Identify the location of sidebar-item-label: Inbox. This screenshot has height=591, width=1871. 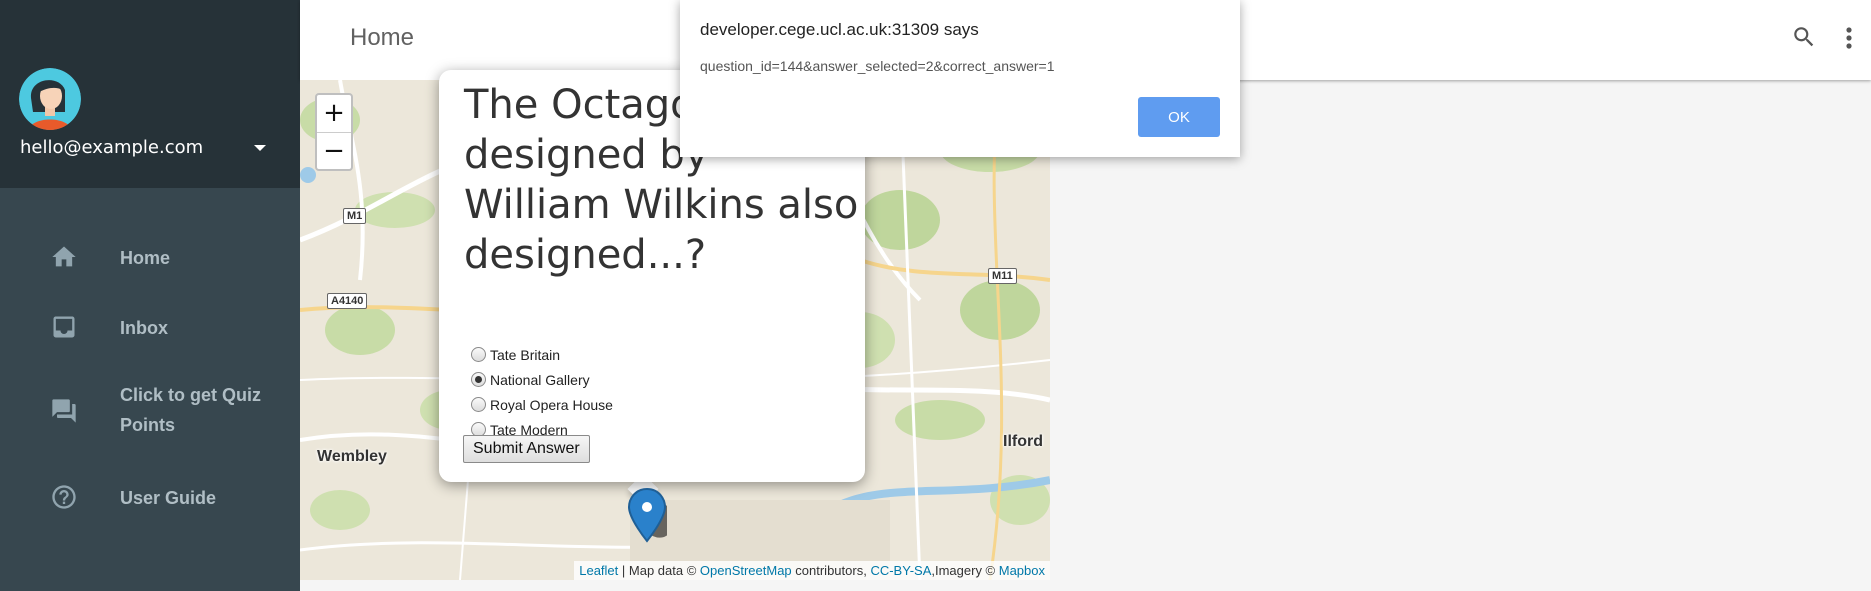
(144, 328).